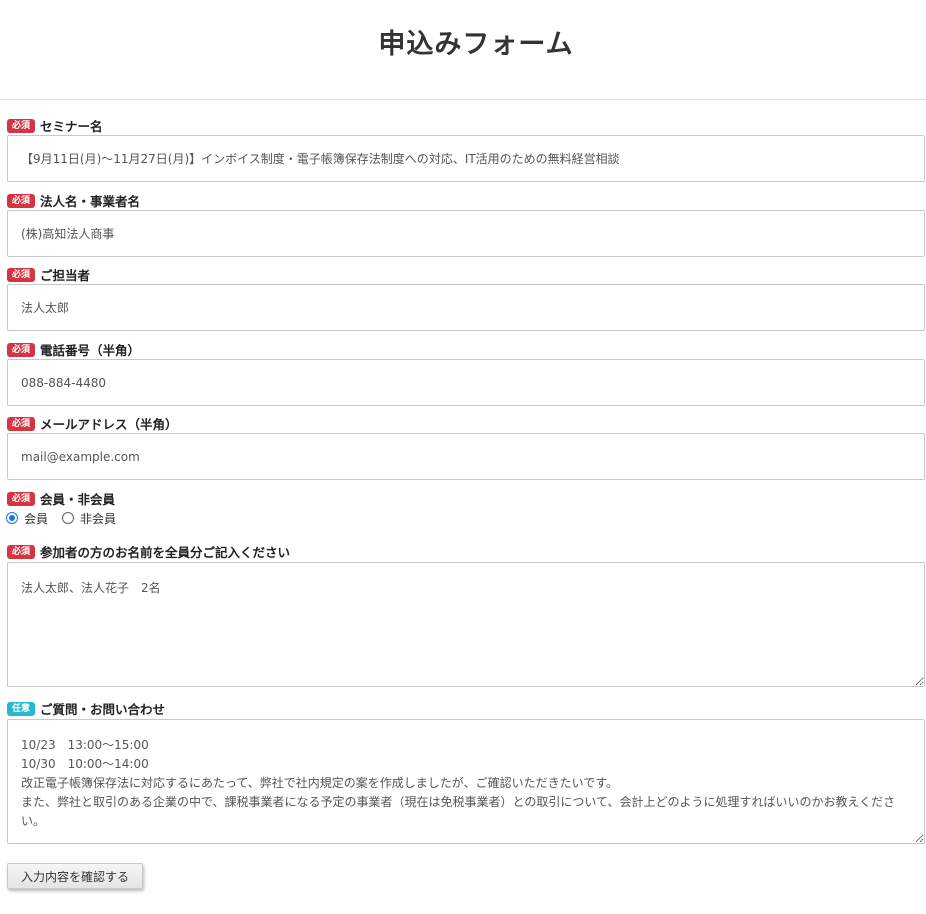 This screenshot has width=926, height=914. I want to click on email-input, so click(466, 456).